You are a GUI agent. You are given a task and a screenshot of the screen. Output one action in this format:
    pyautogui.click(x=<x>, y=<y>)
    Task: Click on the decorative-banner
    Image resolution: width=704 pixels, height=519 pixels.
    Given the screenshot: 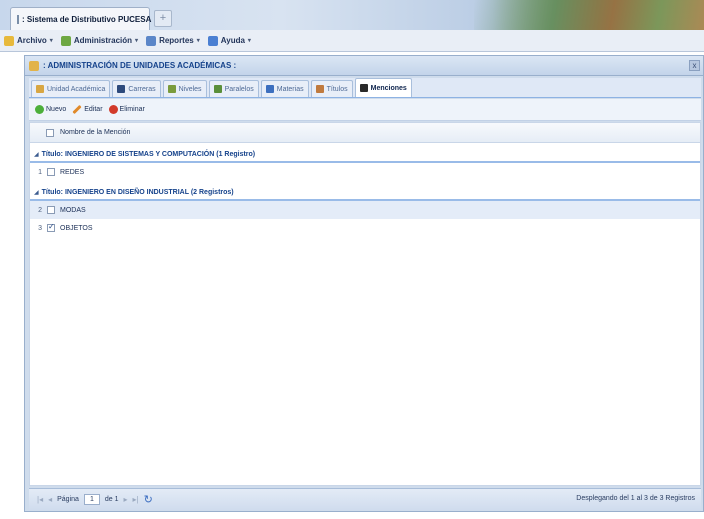 What is the action you would take?
    pyautogui.click(x=589, y=15)
    